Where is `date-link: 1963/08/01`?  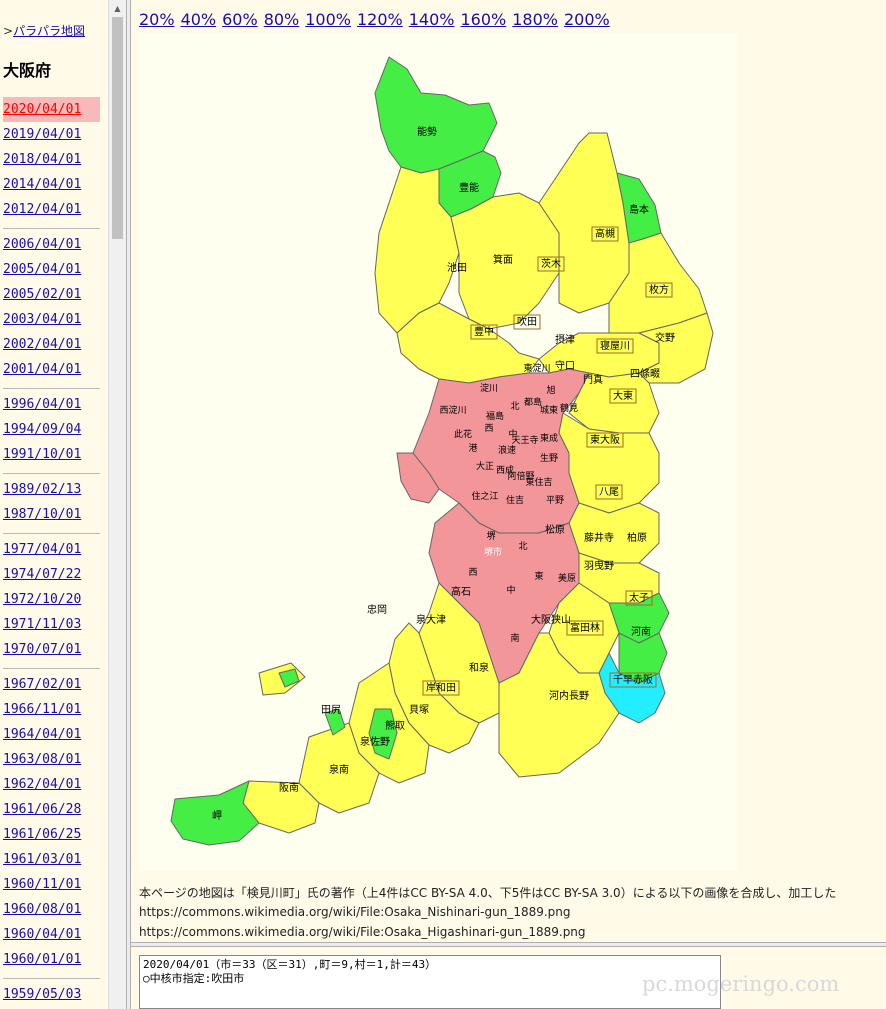
date-link: 1963/08/01 is located at coordinates (51, 759).